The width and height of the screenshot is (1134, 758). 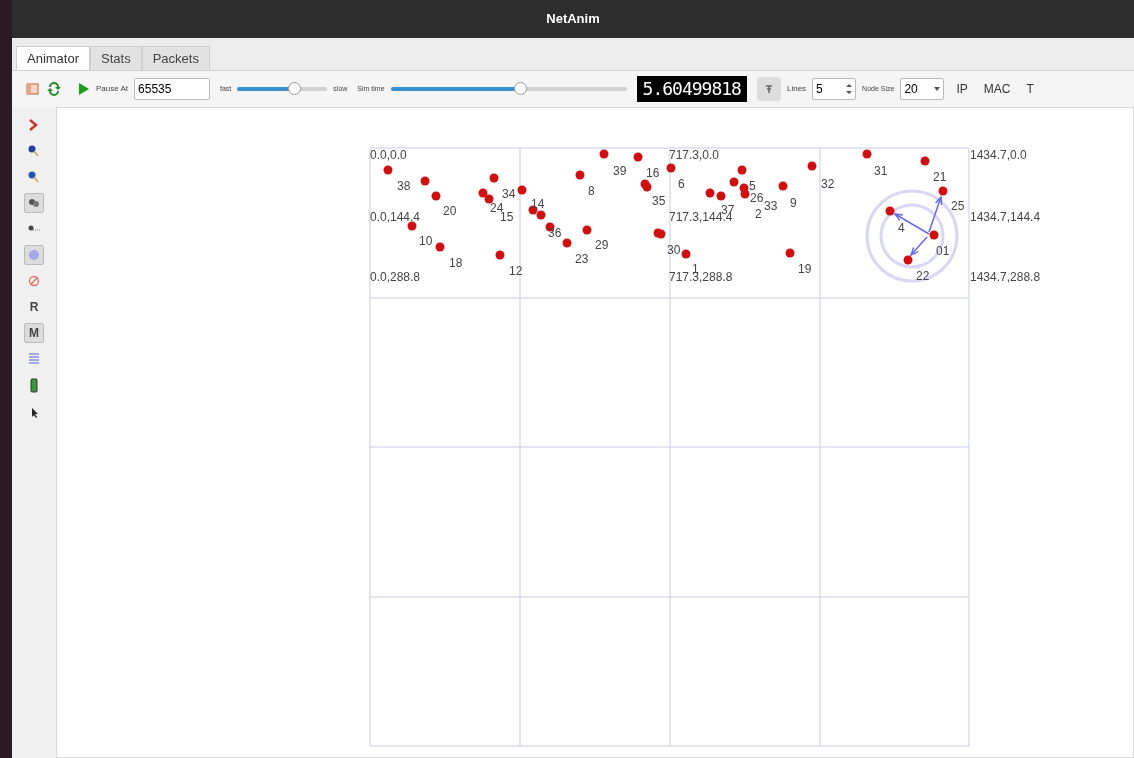 I want to click on coordinate-label: 0.0,144.4, so click(x=395, y=217).